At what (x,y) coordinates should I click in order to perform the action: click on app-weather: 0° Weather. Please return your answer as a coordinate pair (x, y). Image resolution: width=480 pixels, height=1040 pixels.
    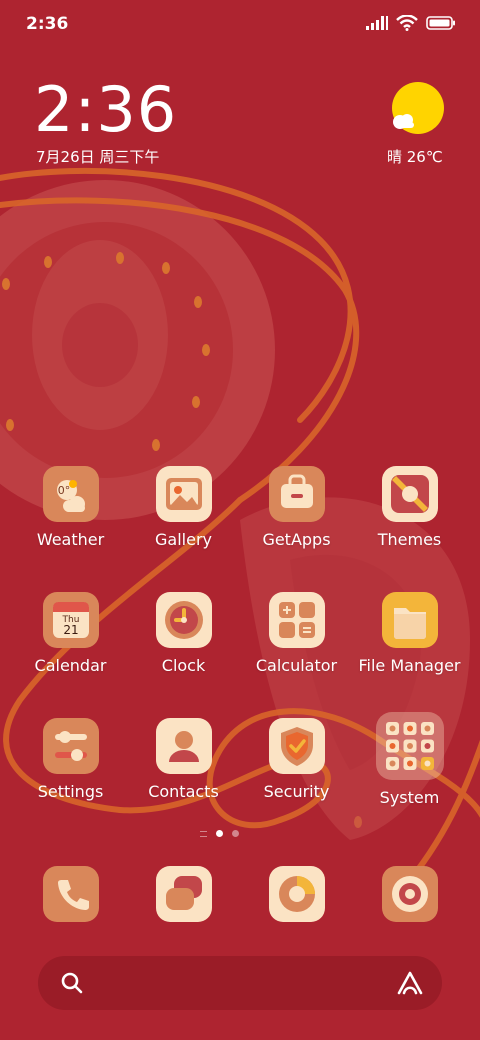
    Looking at the image, I should click on (70, 507).